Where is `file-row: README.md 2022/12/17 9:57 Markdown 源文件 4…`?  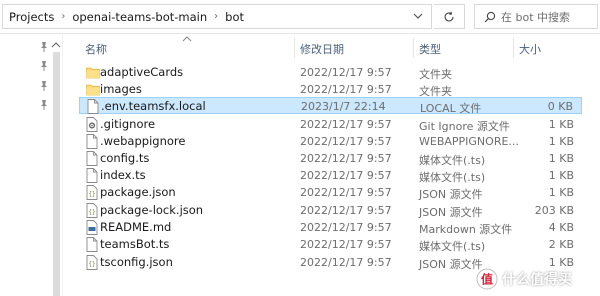
file-row: README.md 2022/12/17 9:57 Markdown 源文件 4… is located at coordinates (330, 227).